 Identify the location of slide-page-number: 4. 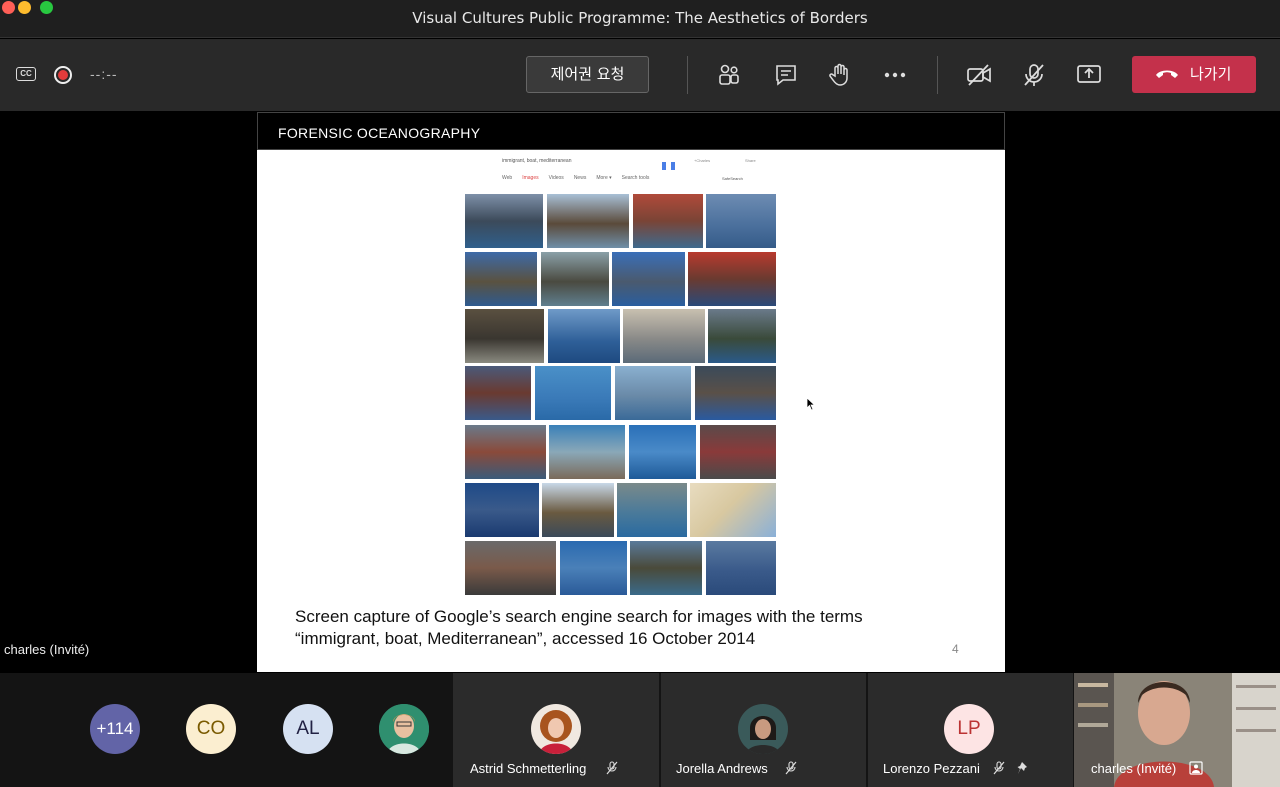
(955, 649).